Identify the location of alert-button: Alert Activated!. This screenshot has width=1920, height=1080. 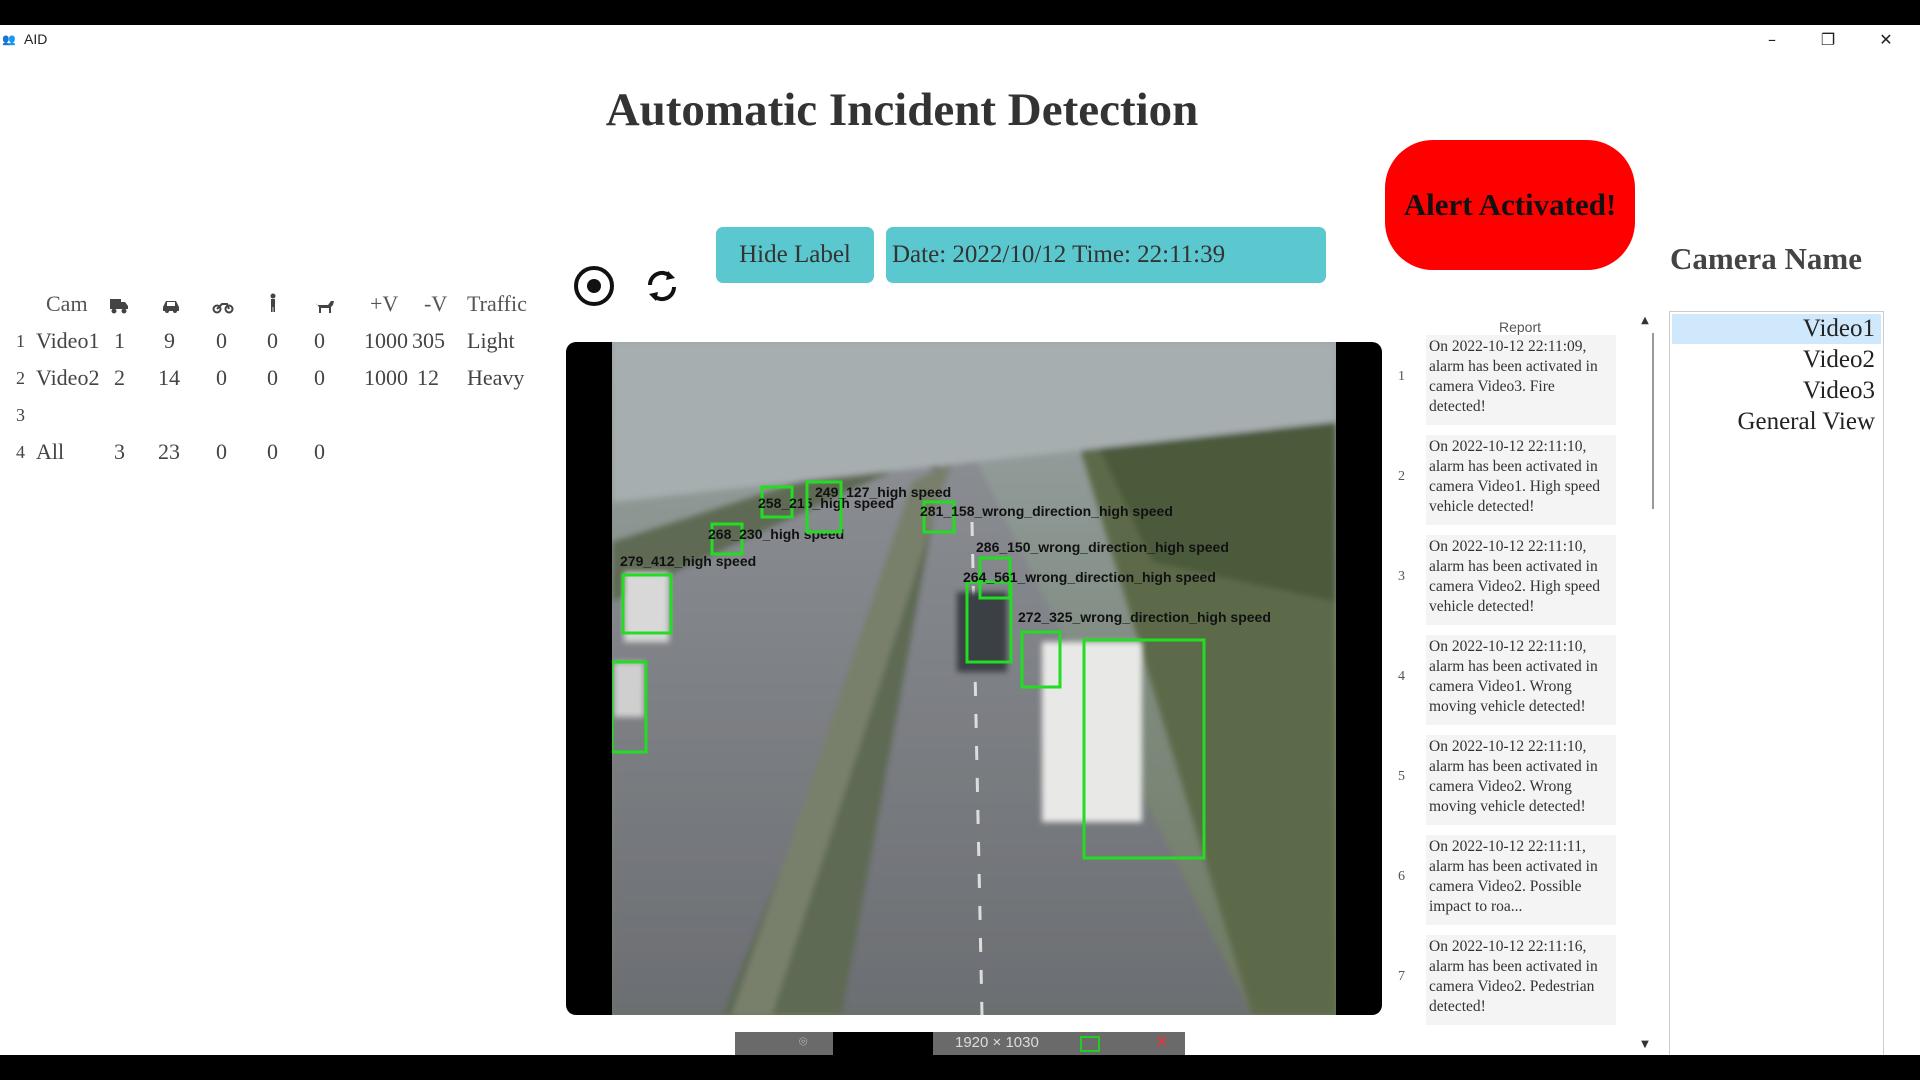
(1510, 205).